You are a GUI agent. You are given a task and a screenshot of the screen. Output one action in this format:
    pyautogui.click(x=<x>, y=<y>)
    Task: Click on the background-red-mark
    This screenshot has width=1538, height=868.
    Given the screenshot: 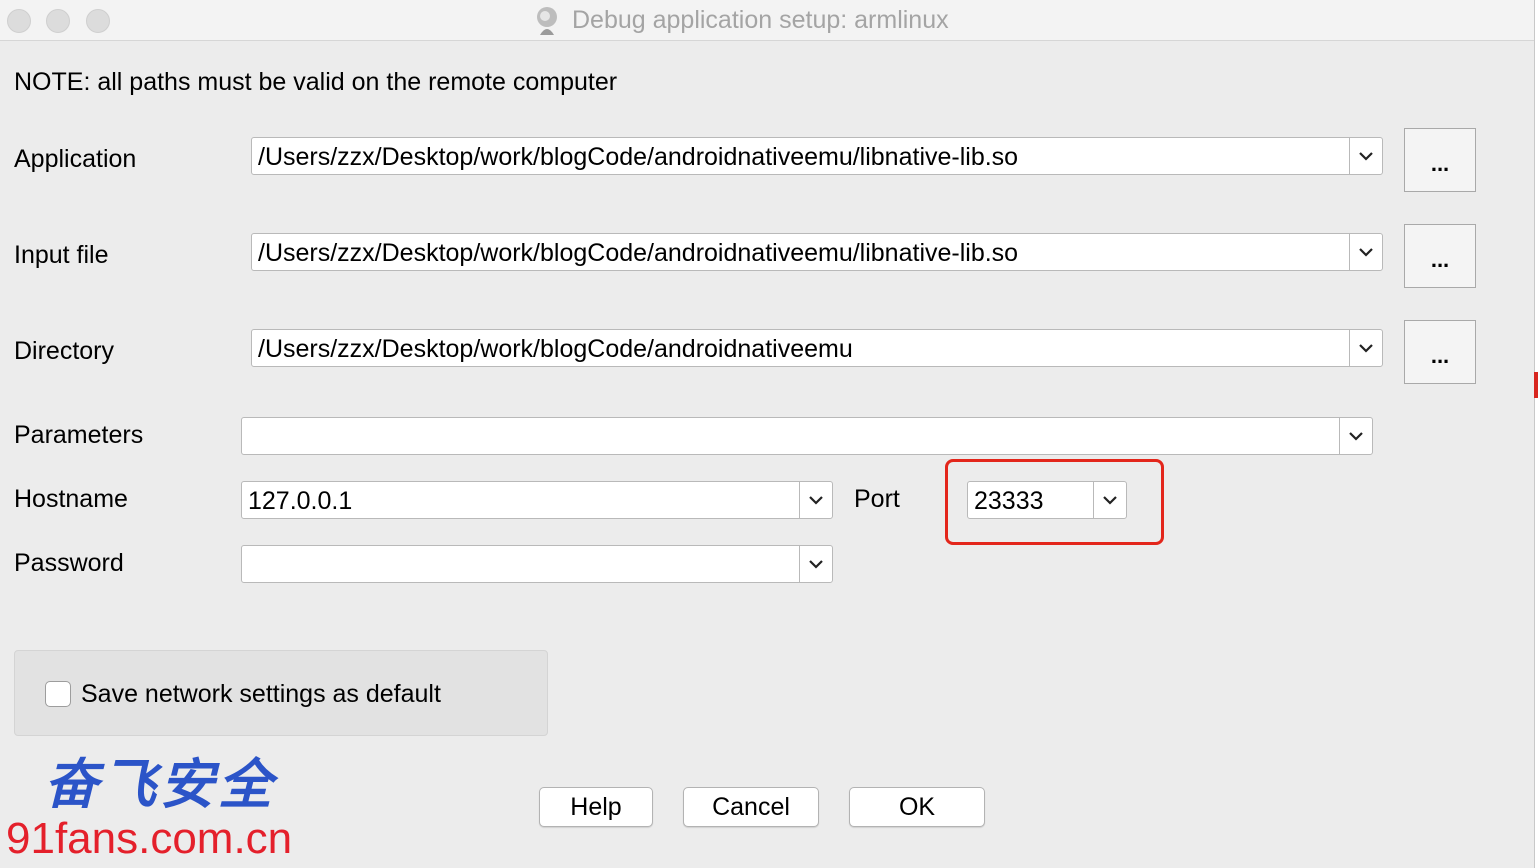 What is the action you would take?
    pyautogui.click(x=1536, y=385)
    